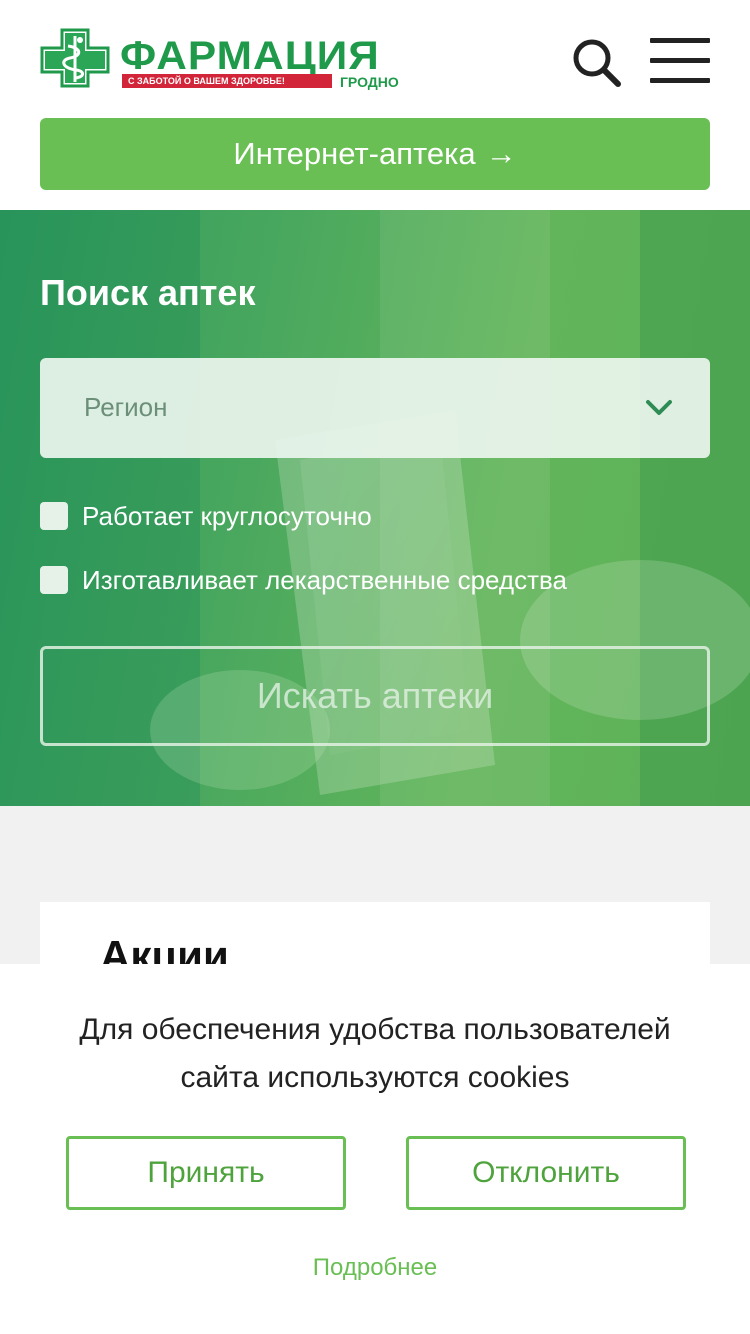 The image size is (750, 1334). What do you see at coordinates (680, 61) in the screenshot?
I see `menu-icon` at bounding box center [680, 61].